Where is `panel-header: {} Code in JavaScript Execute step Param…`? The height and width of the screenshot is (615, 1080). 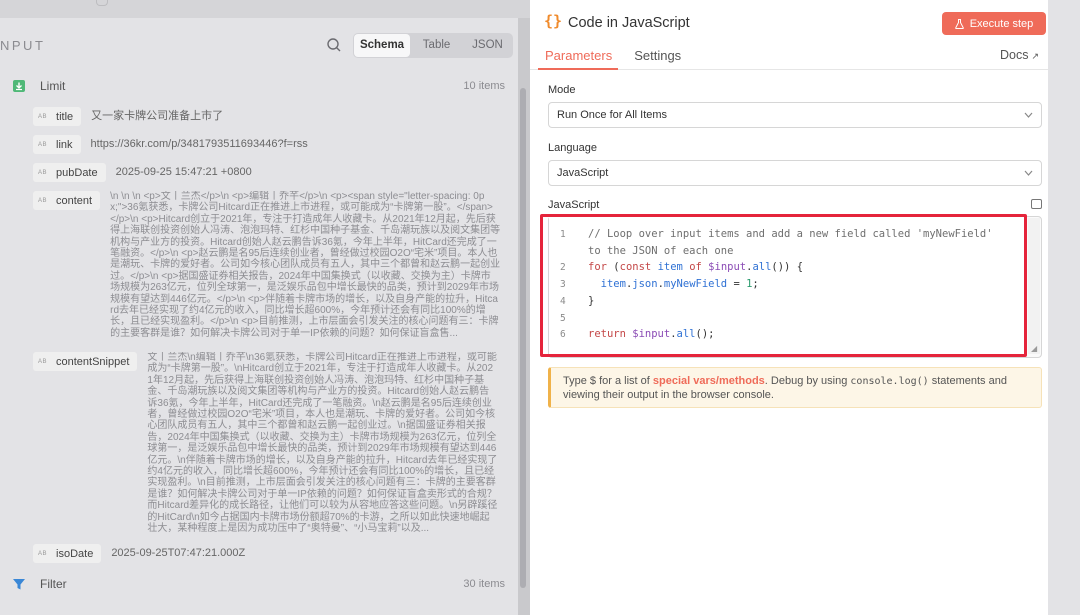 panel-header: {} Code in JavaScript Execute step Param… is located at coordinates (789, 35).